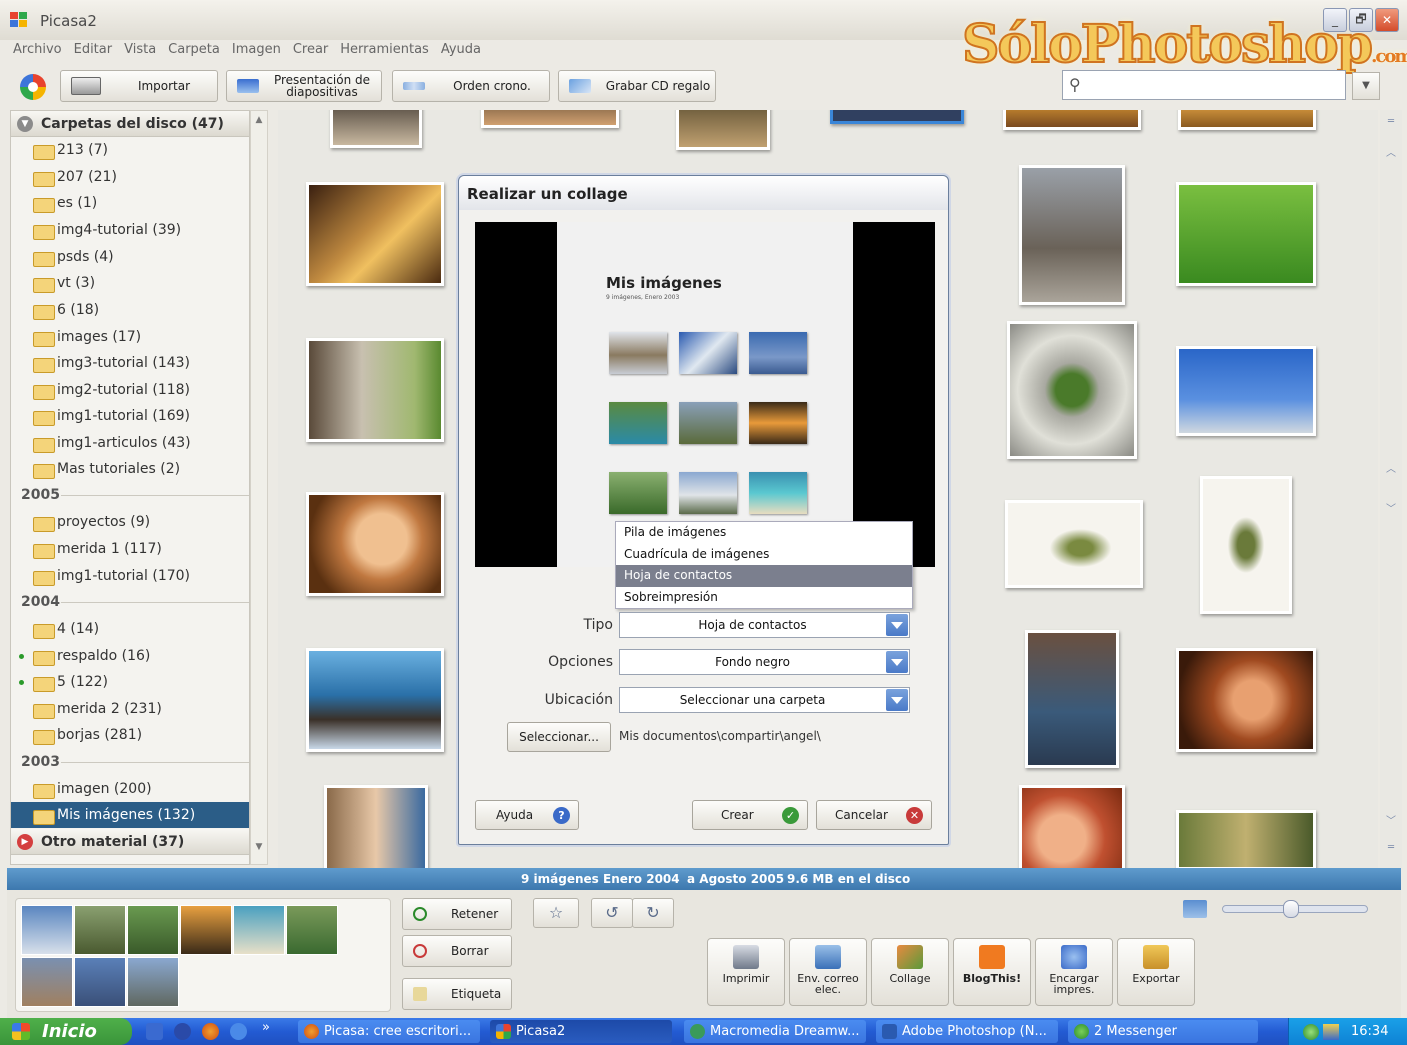 The width and height of the screenshot is (1407, 1045). What do you see at coordinates (238, 1031) in the screenshot?
I see `quicklaunch-ie2-icon` at bounding box center [238, 1031].